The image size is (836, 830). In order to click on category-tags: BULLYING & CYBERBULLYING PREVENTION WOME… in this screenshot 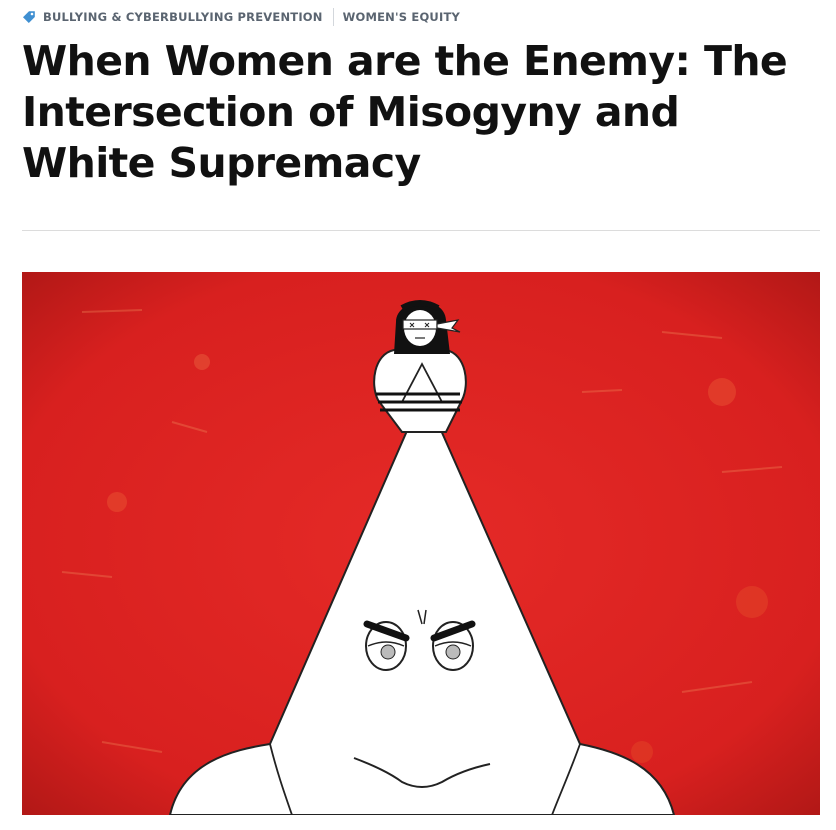, I will do `click(241, 17)`.